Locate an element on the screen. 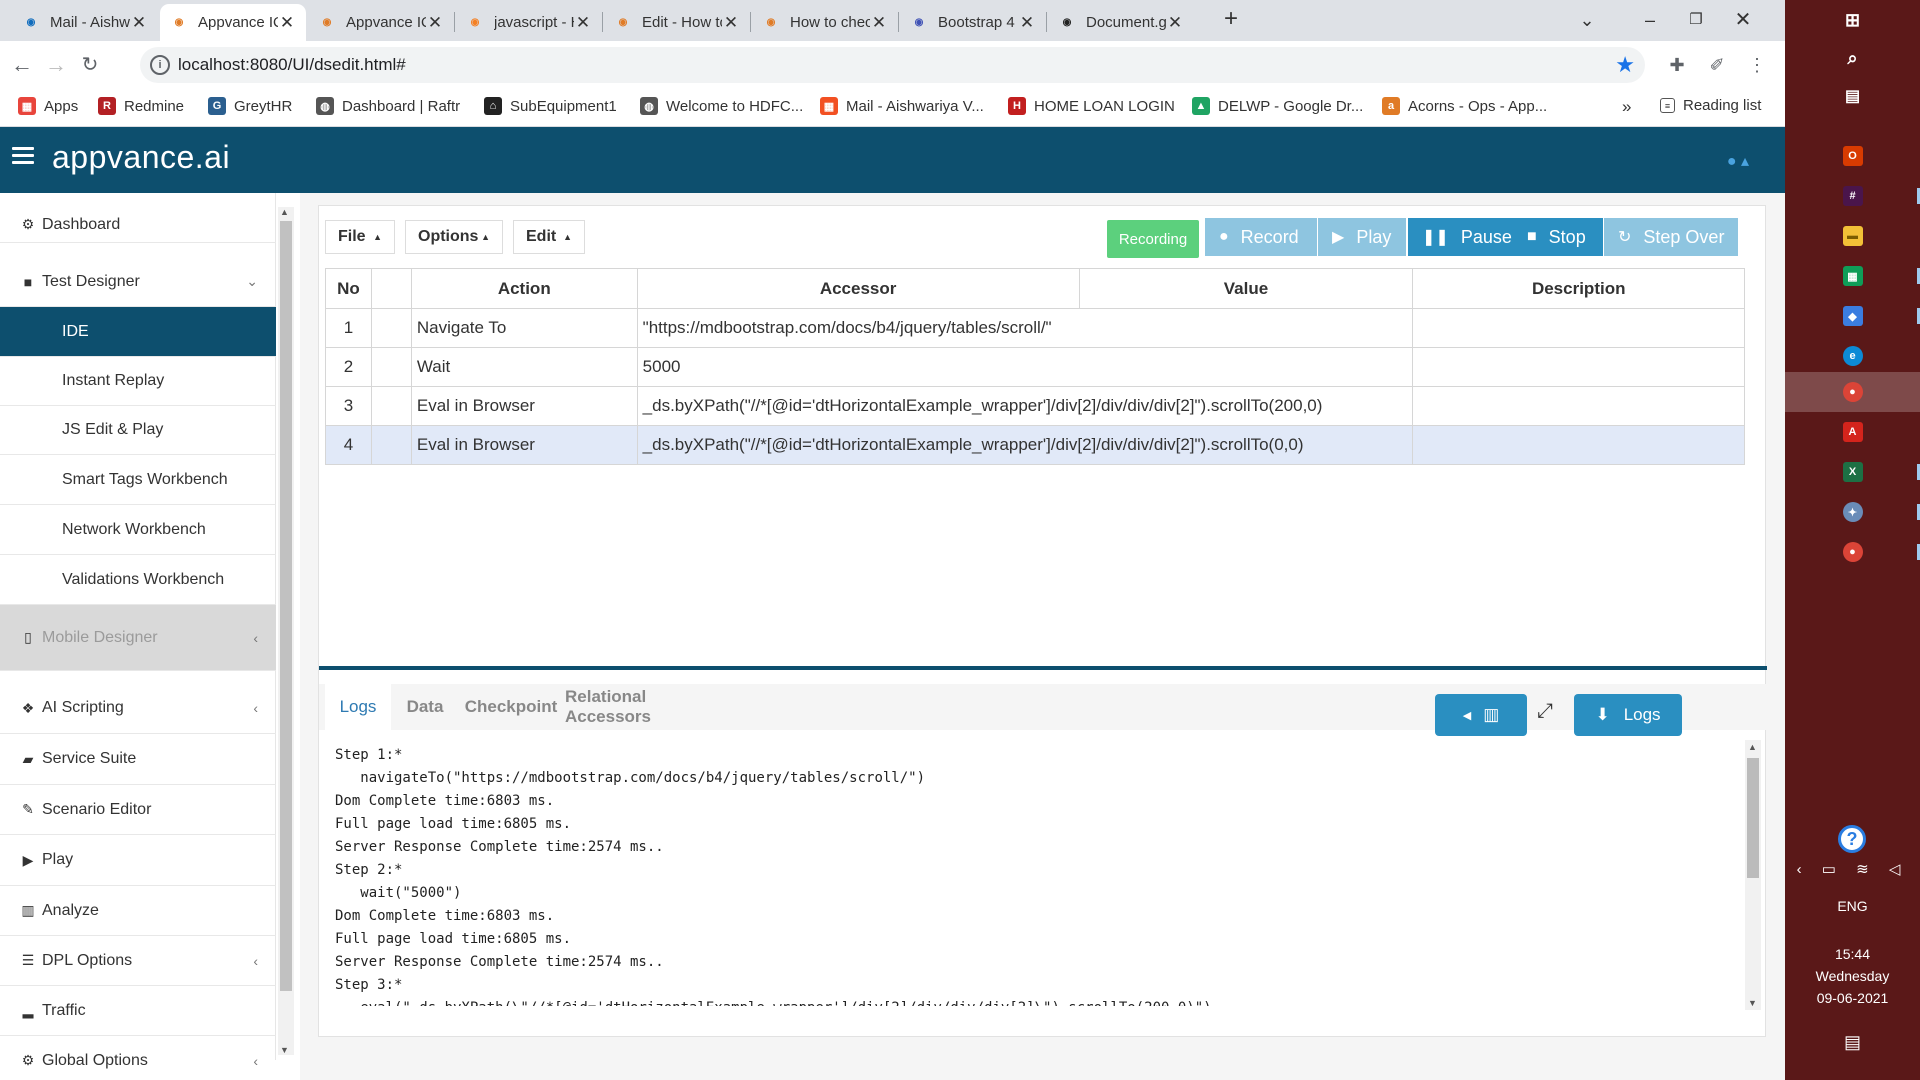 The height and width of the screenshot is (1080, 1920). sidebar-item-play: ▶ Play is located at coordinates (138, 860).